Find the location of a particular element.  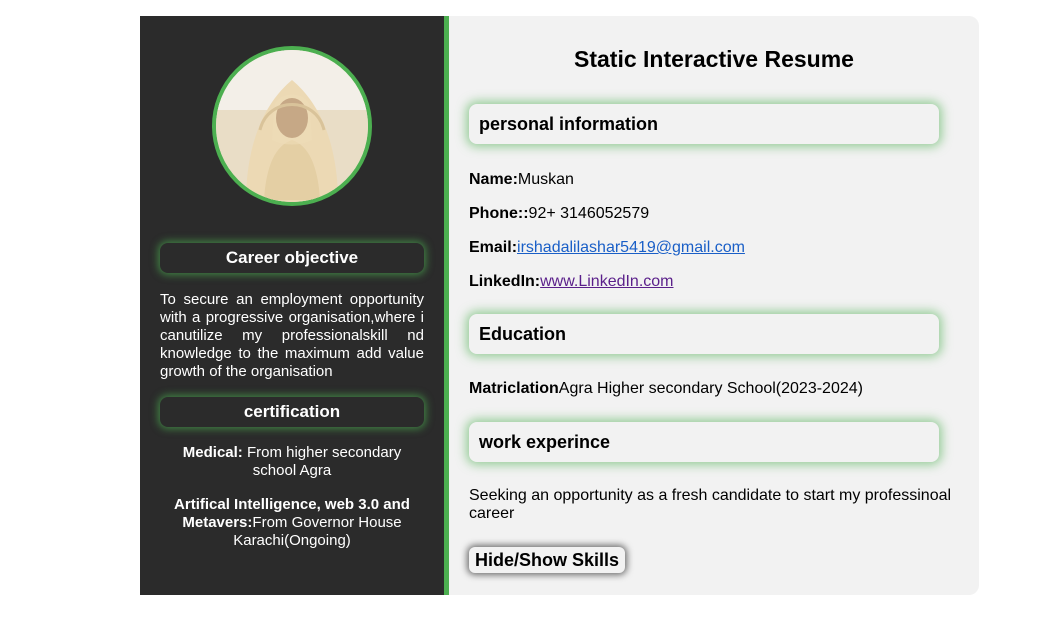

linkedin-row: LinkedIn:www.LinkedIn.com is located at coordinates (571, 282).